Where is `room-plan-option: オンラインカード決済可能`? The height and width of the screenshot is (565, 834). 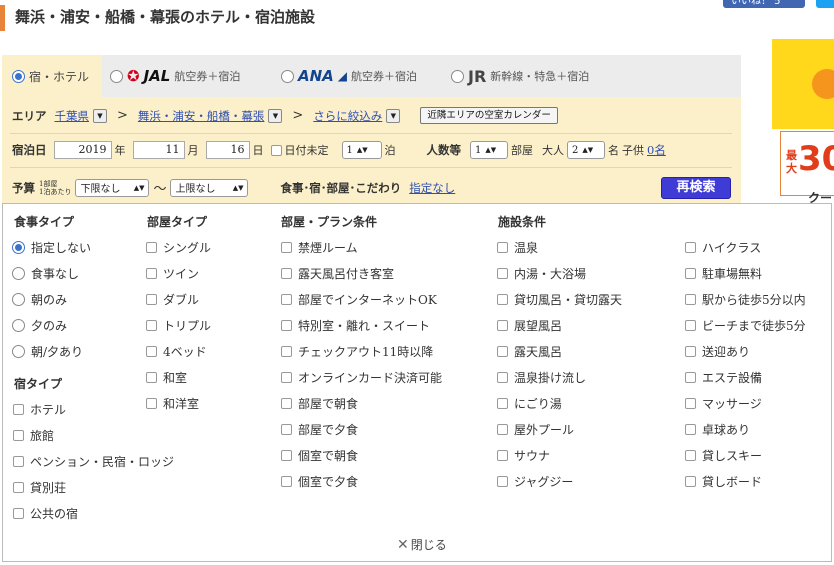 room-plan-option: オンラインカード決済可能 is located at coordinates (361, 377).